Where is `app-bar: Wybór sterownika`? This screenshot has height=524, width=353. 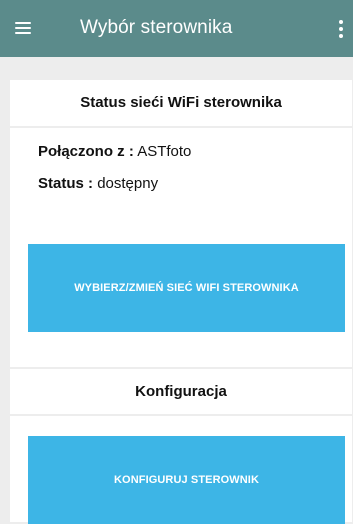
app-bar: Wybór sterownika is located at coordinates (176, 28).